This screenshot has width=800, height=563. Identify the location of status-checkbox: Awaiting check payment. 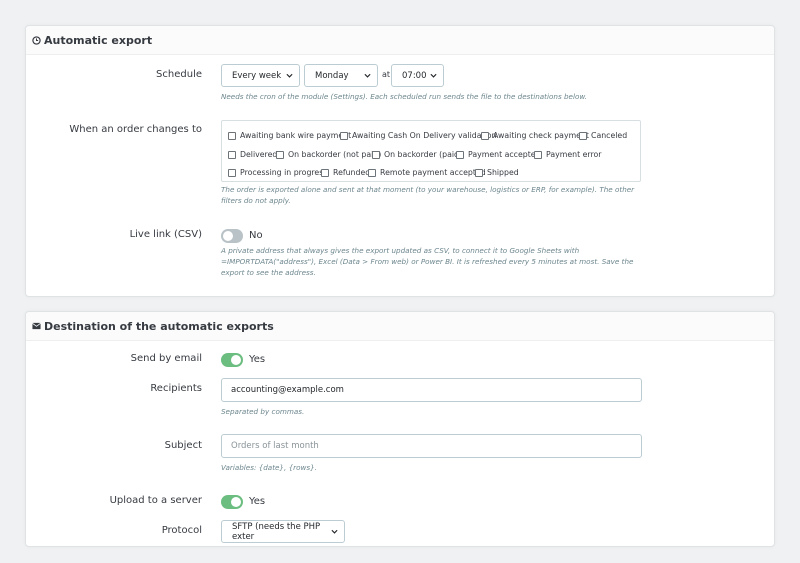
(535, 135).